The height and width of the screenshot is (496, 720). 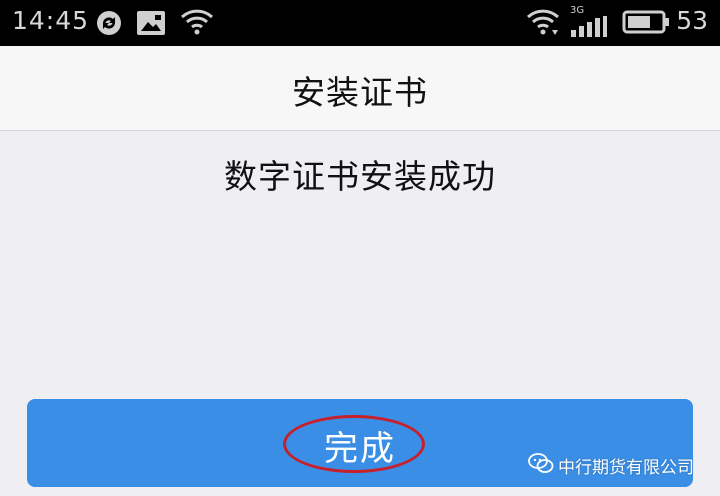 I want to click on image-icon, so click(x=151, y=25).